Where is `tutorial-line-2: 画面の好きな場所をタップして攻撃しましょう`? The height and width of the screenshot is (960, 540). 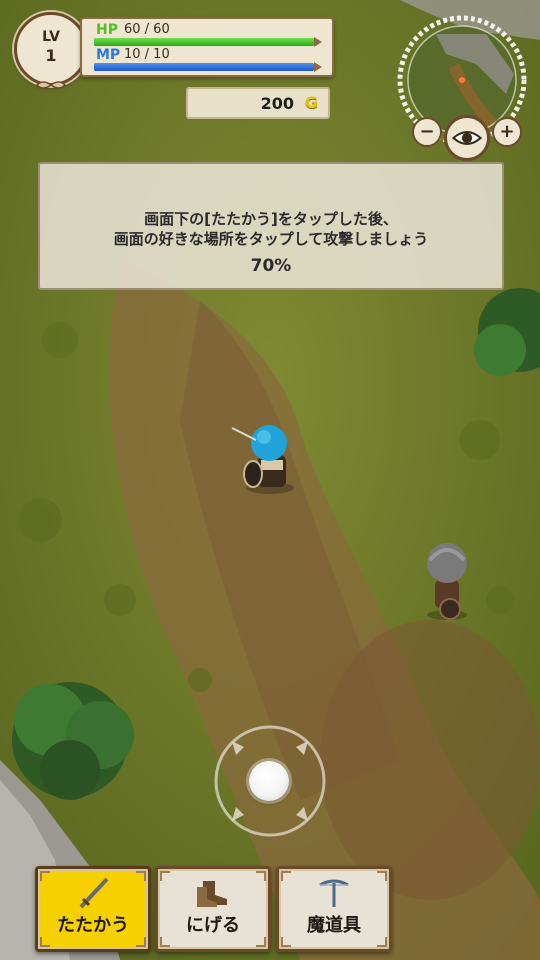 tutorial-line-2: 画面の好きな場所をタップして攻撃しましょう is located at coordinates (271, 239).